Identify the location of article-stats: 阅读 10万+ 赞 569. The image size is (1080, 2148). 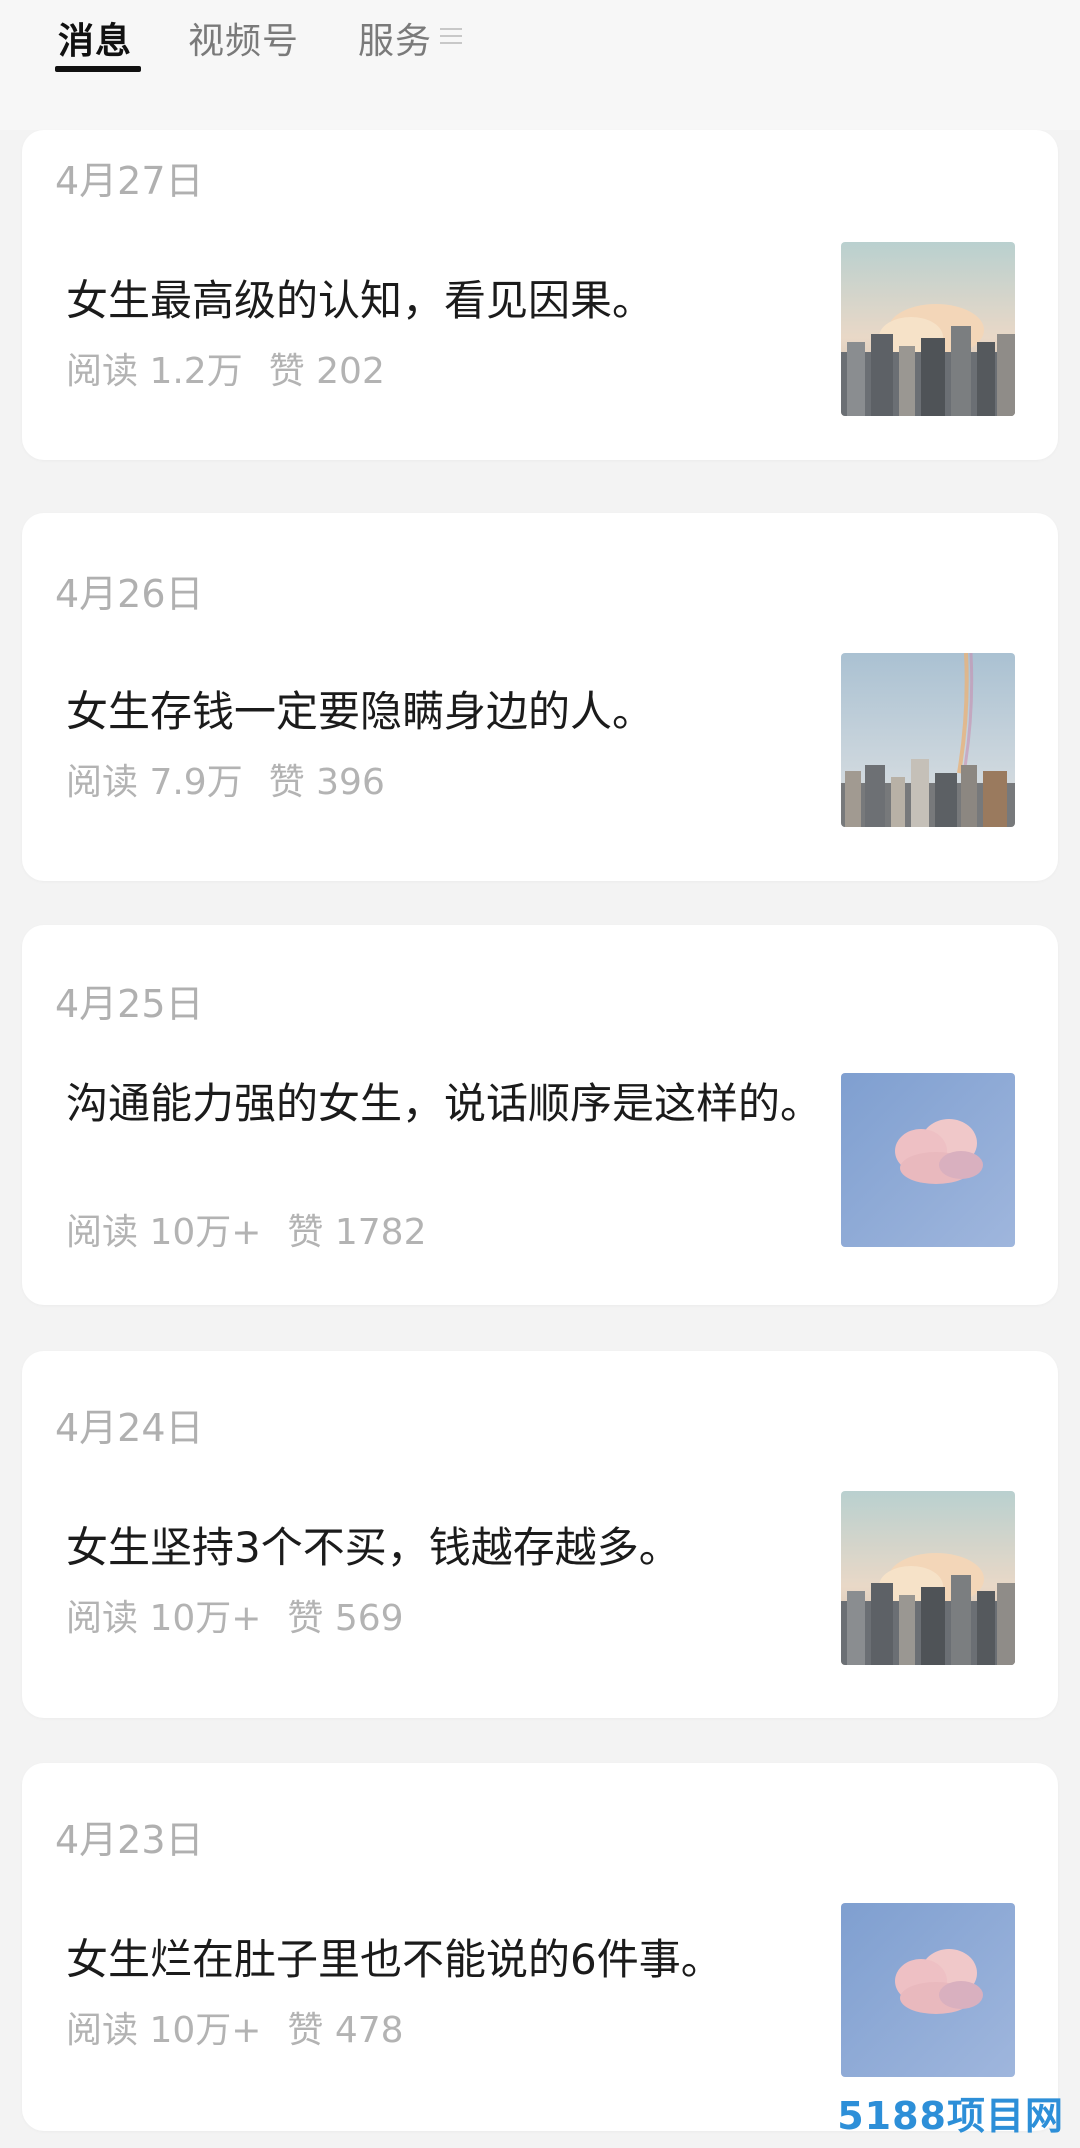
(235, 1615).